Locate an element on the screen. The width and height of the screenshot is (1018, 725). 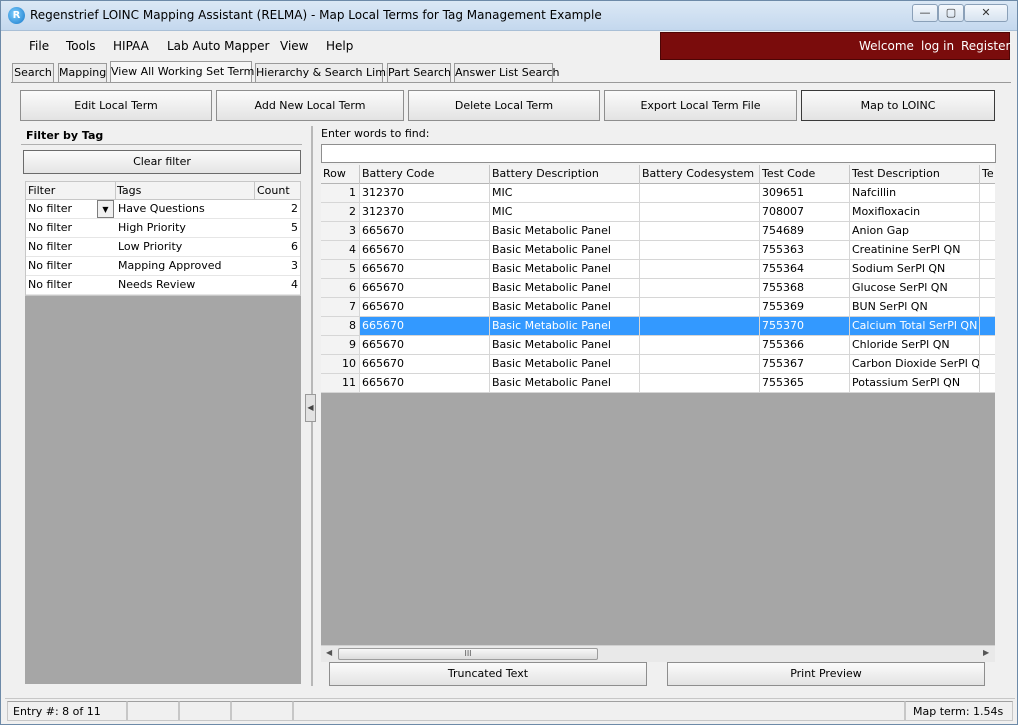
test-code-cell: 309651 is located at coordinates (805, 193).